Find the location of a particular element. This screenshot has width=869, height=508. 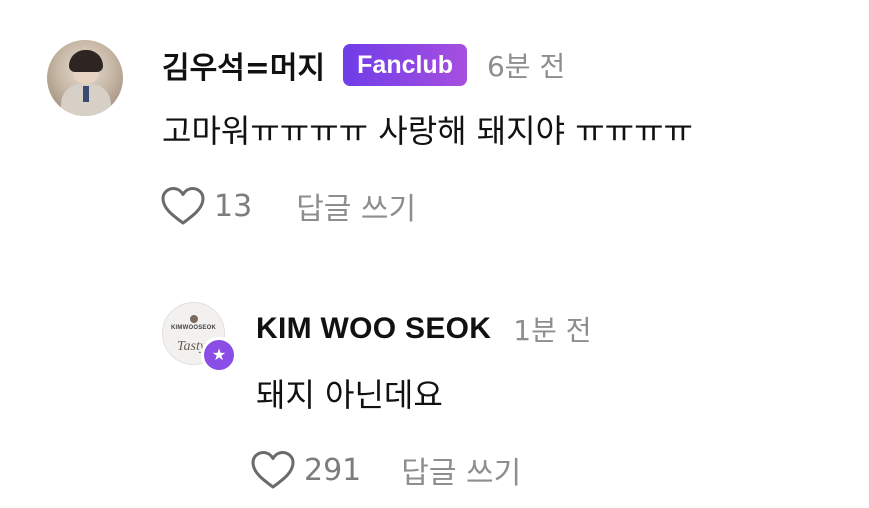

fanclub-badge: Fanclub is located at coordinates (405, 65).